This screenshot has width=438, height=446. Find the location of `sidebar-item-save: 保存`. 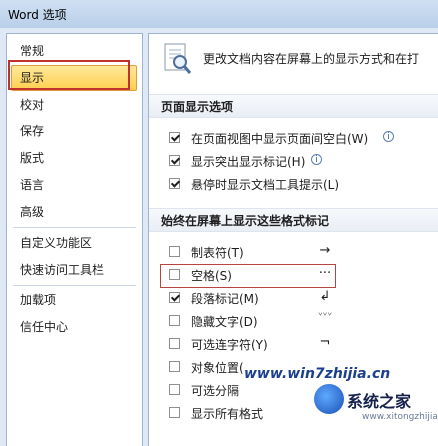

sidebar-item-save: 保存 is located at coordinates (74, 131).